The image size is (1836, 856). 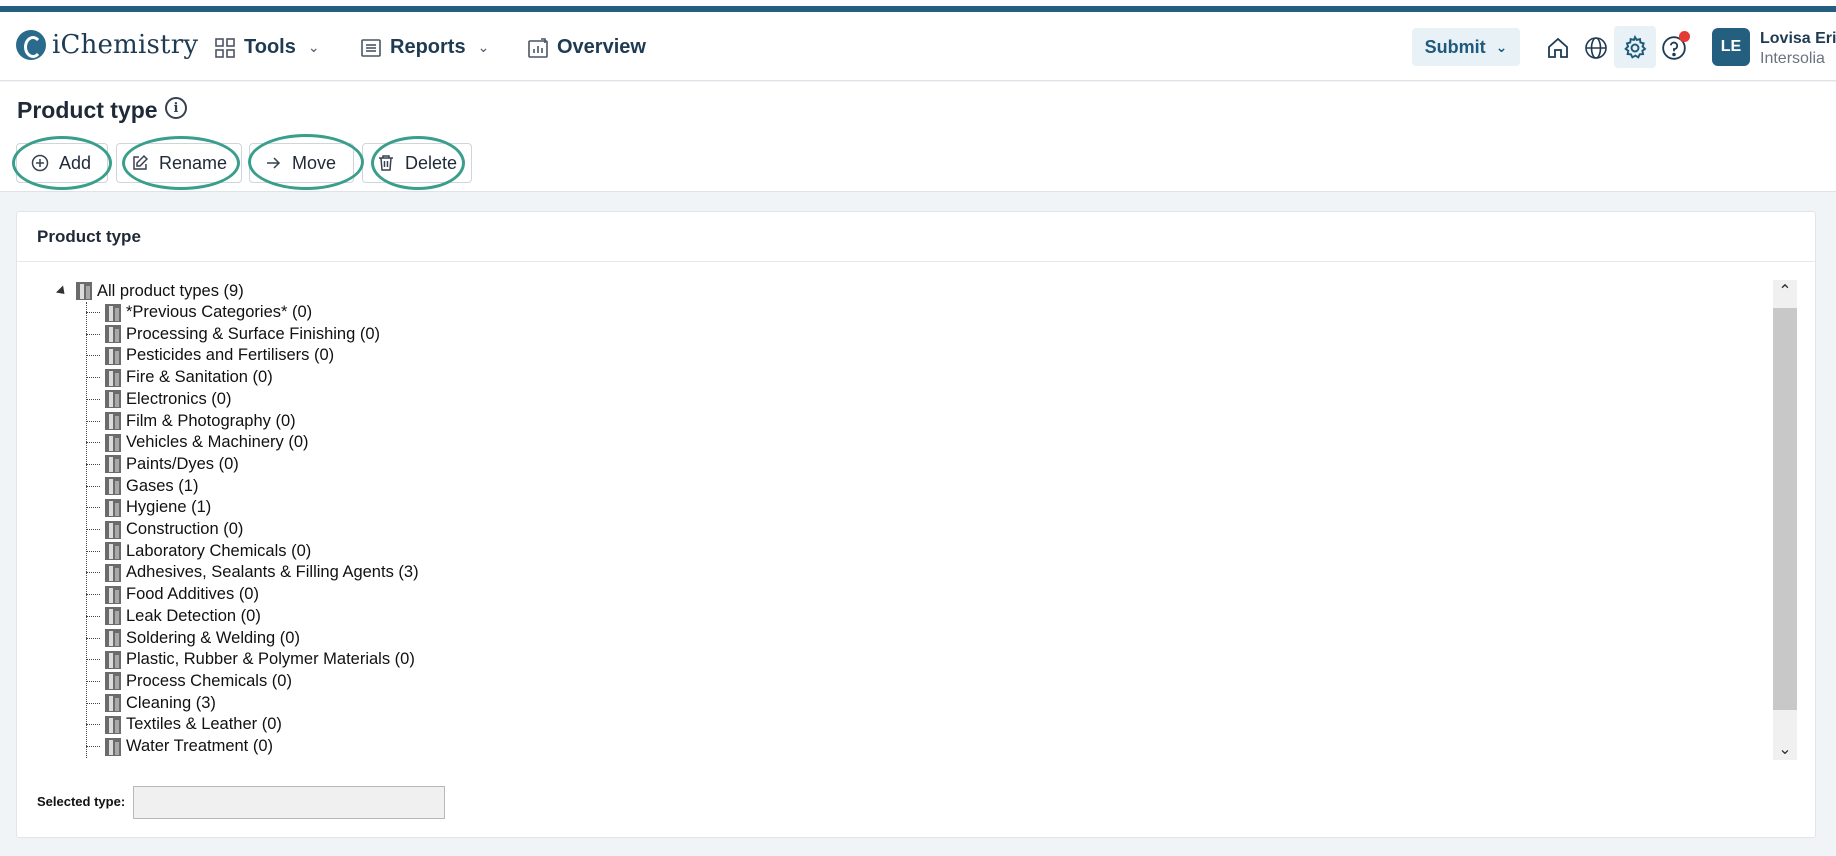 What do you see at coordinates (274, 163) in the screenshot?
I see `arrow-right-icon` at bounding box center [274, 163].